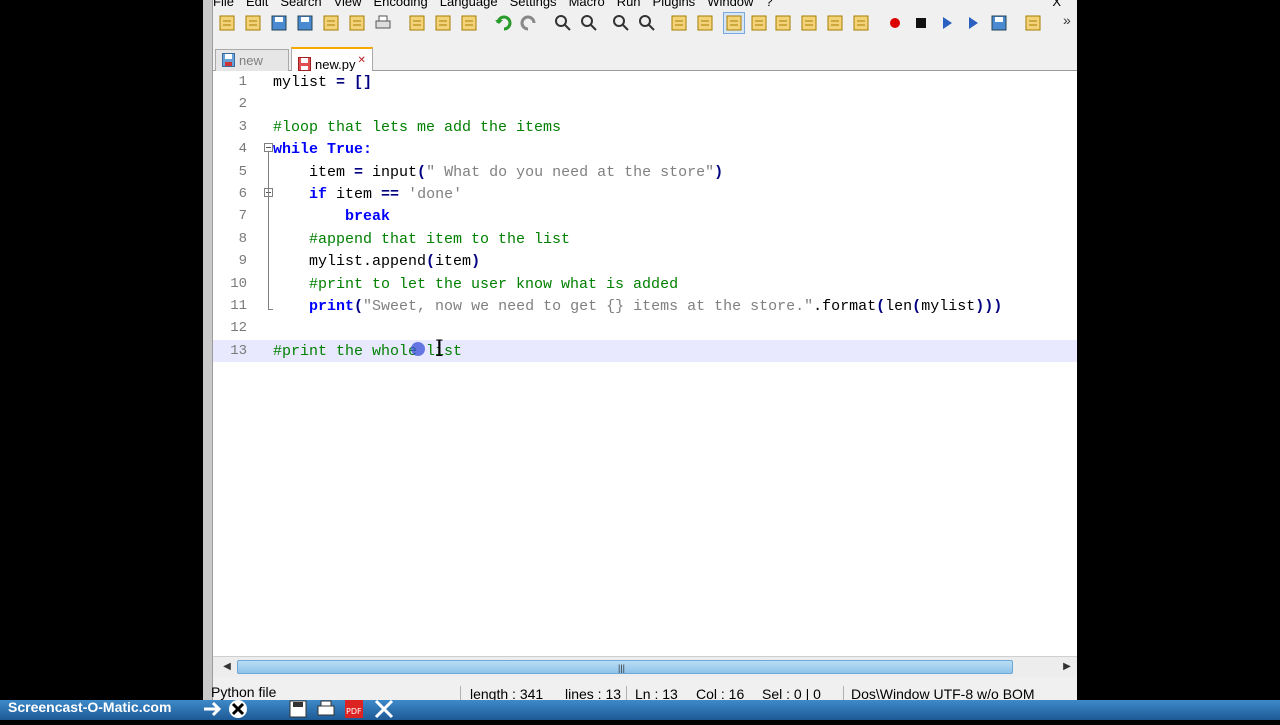 Image resolution: width=1280 pixels, height=725 pixels. I want to click on code-line: 12, so click(645, 328).